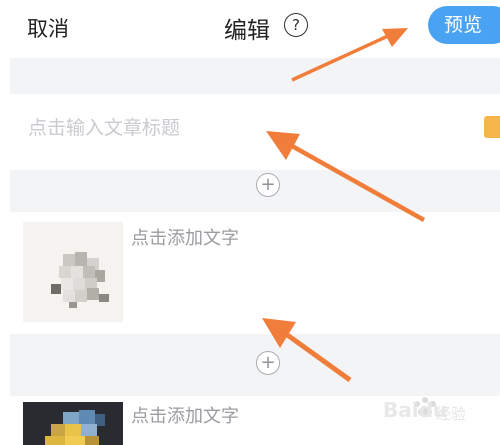 Image resolution: width=500 pixels, height=445 pixels. I want to click on watermark-sub: 经验, so click(451, 414).